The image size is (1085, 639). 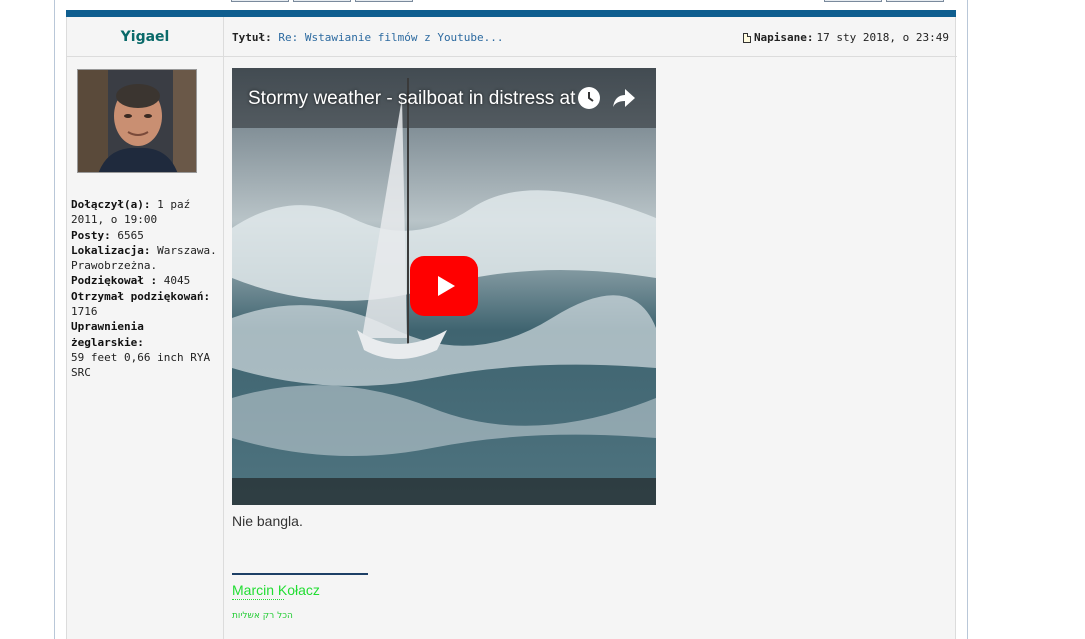 What do you see at coordinates (267, 521) in the screenshot?
I see `post-body: Nie bangla.` at bounding box center [267, 521].